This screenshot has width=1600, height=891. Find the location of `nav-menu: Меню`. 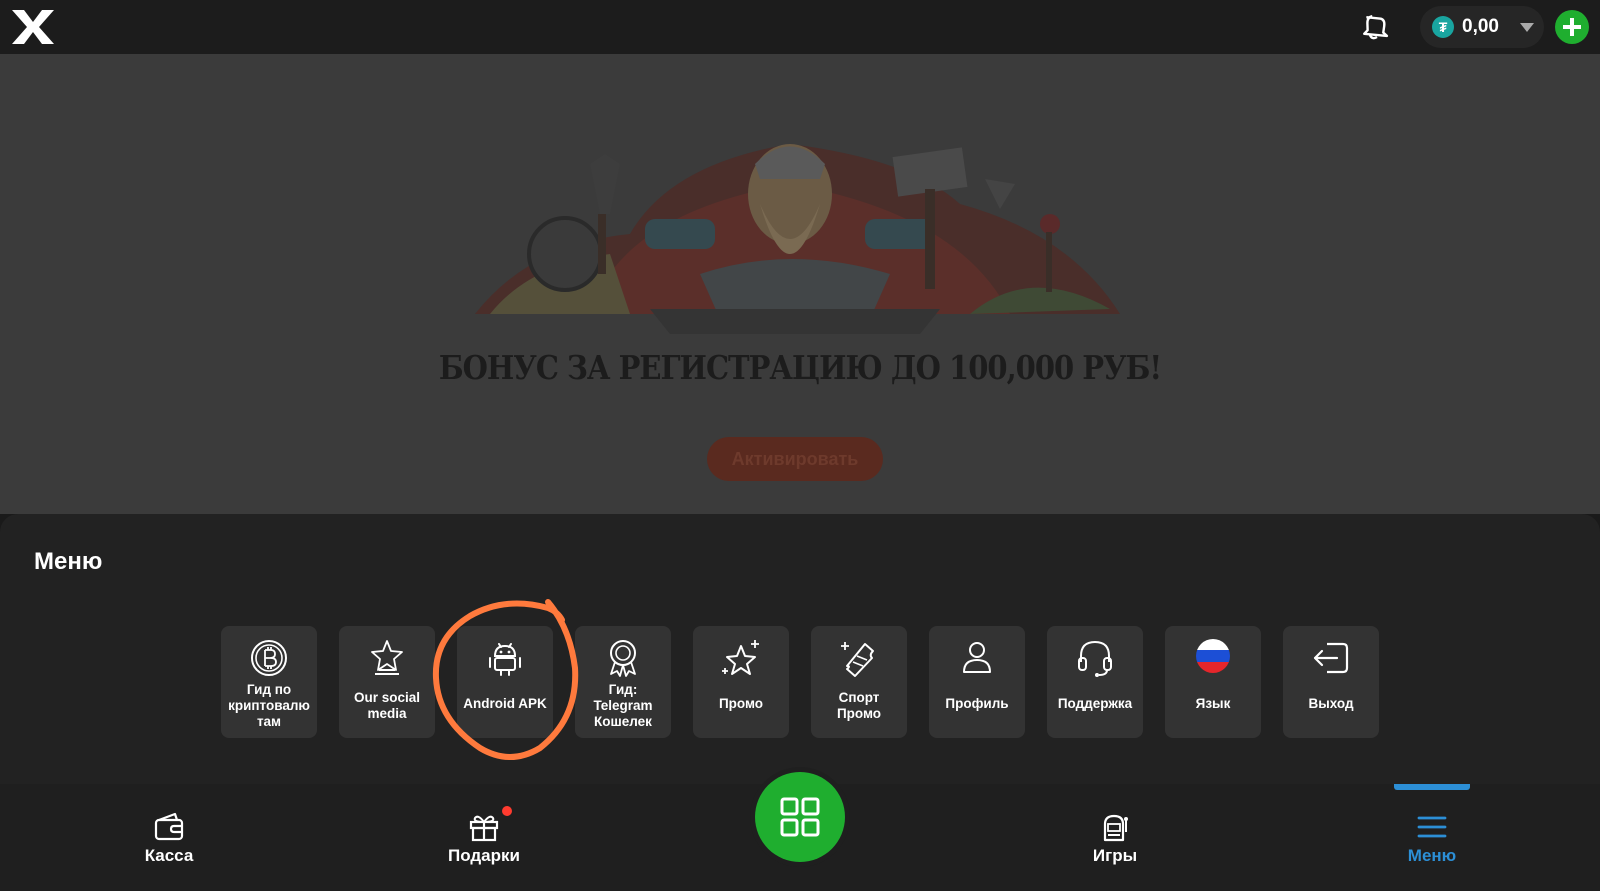

nav-menu: Меню is located at coordinates (1432, 837).